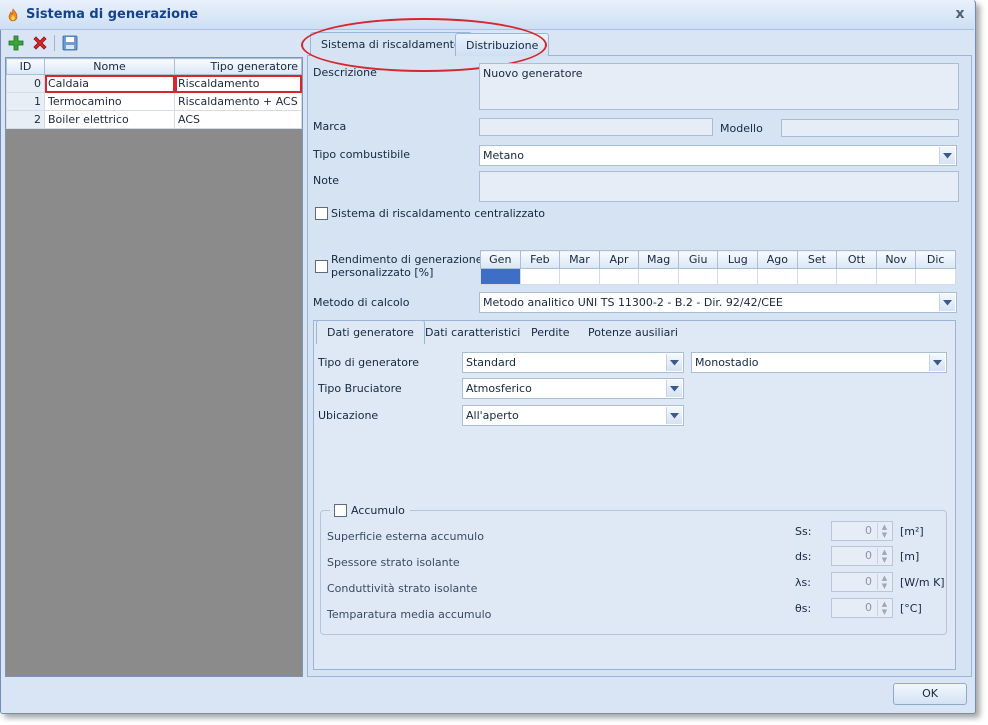 The image size is (988, 725). I want to click on rendimento-checkbox, so click(321, 266).